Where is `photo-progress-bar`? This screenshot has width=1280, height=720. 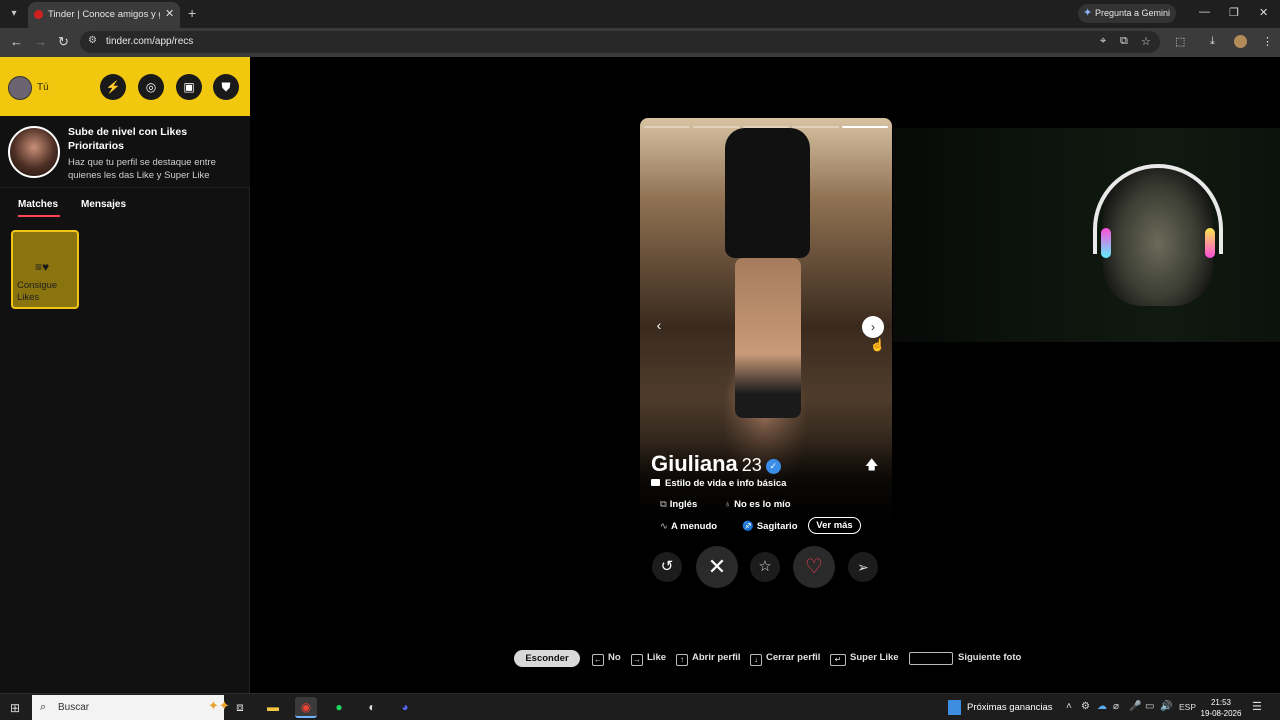
photo-progress-bar is located at coordinates (766, 127).